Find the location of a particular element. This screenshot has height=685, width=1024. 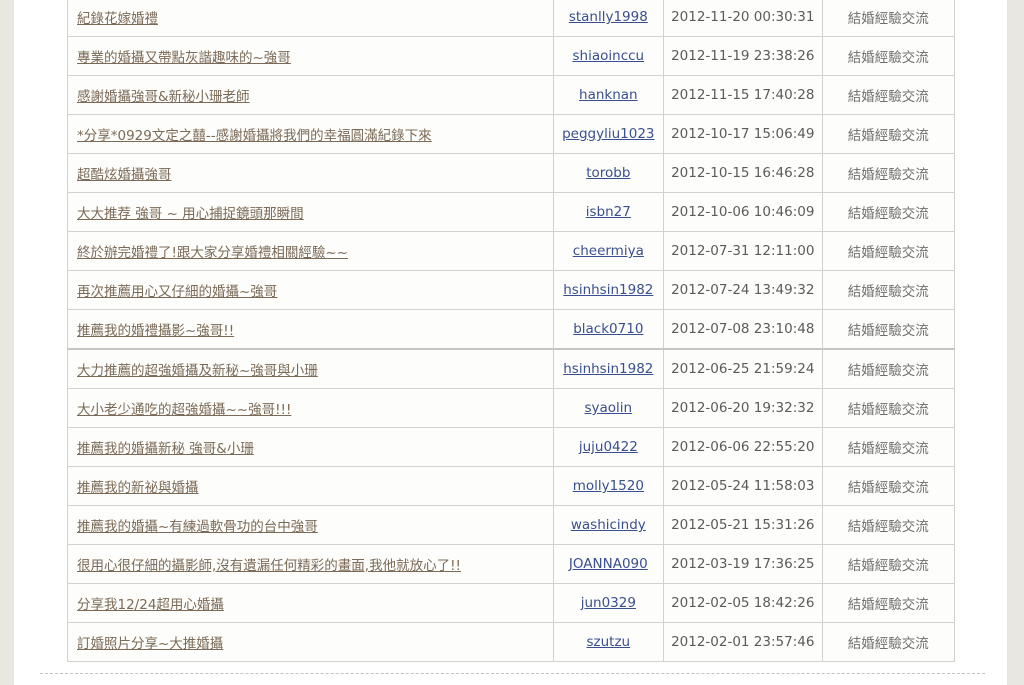

date-cell: 2012-07-08 23:10:48 is located at coordinates (743, 329).